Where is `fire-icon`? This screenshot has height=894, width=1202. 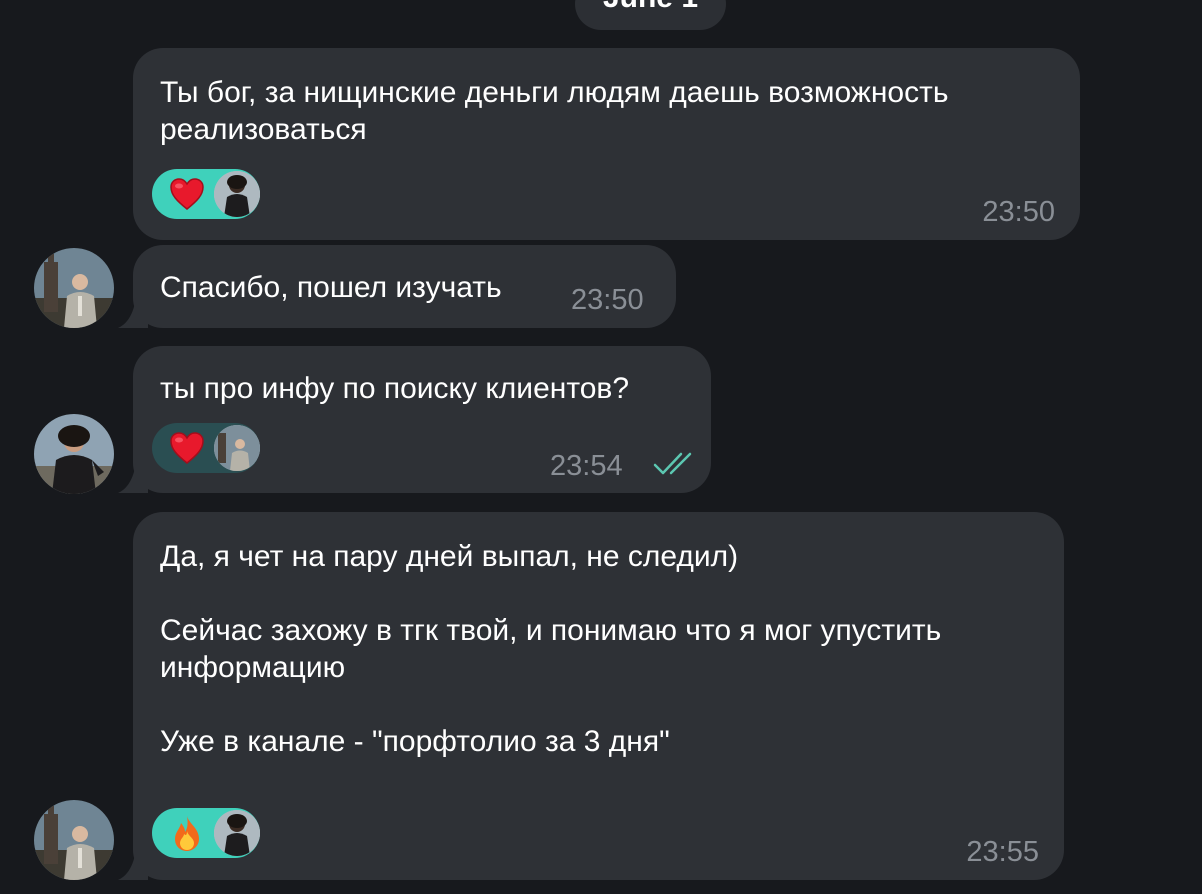 fire-icon is located at coordinates (187, 833).